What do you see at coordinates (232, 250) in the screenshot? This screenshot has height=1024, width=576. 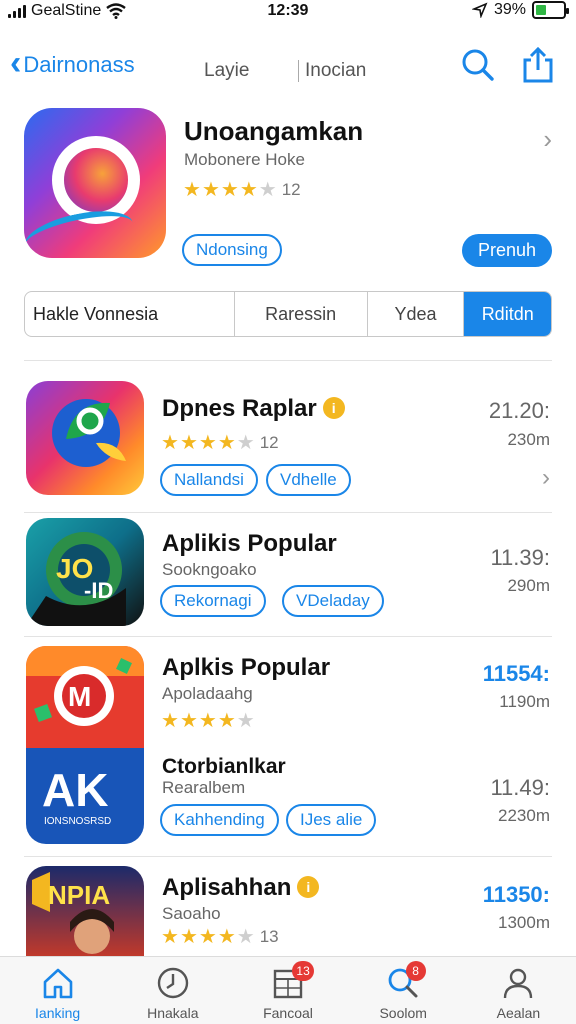 I see `hero-tag-button: Ndonsing` at bounding box center [232, 250].